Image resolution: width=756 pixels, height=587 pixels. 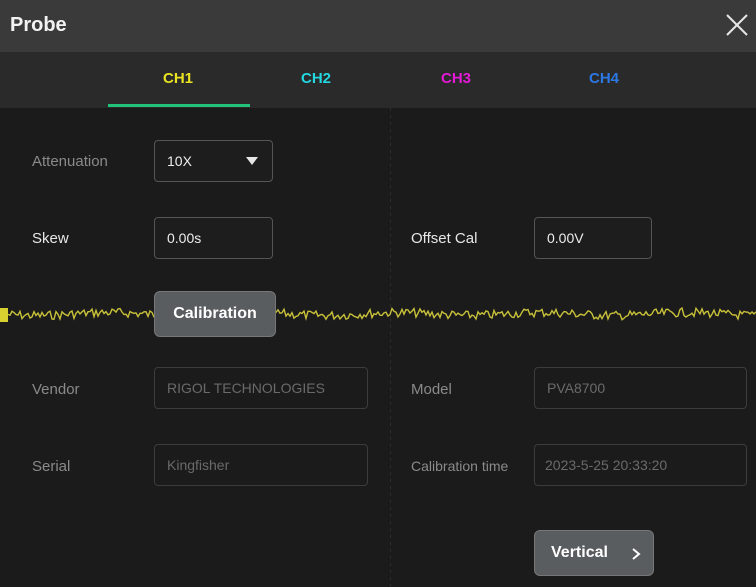 What do you see at coordinates (70, 161) in the screenshot?
I see `attenuation-label: Attenuation` at bounding box center [70, 161].